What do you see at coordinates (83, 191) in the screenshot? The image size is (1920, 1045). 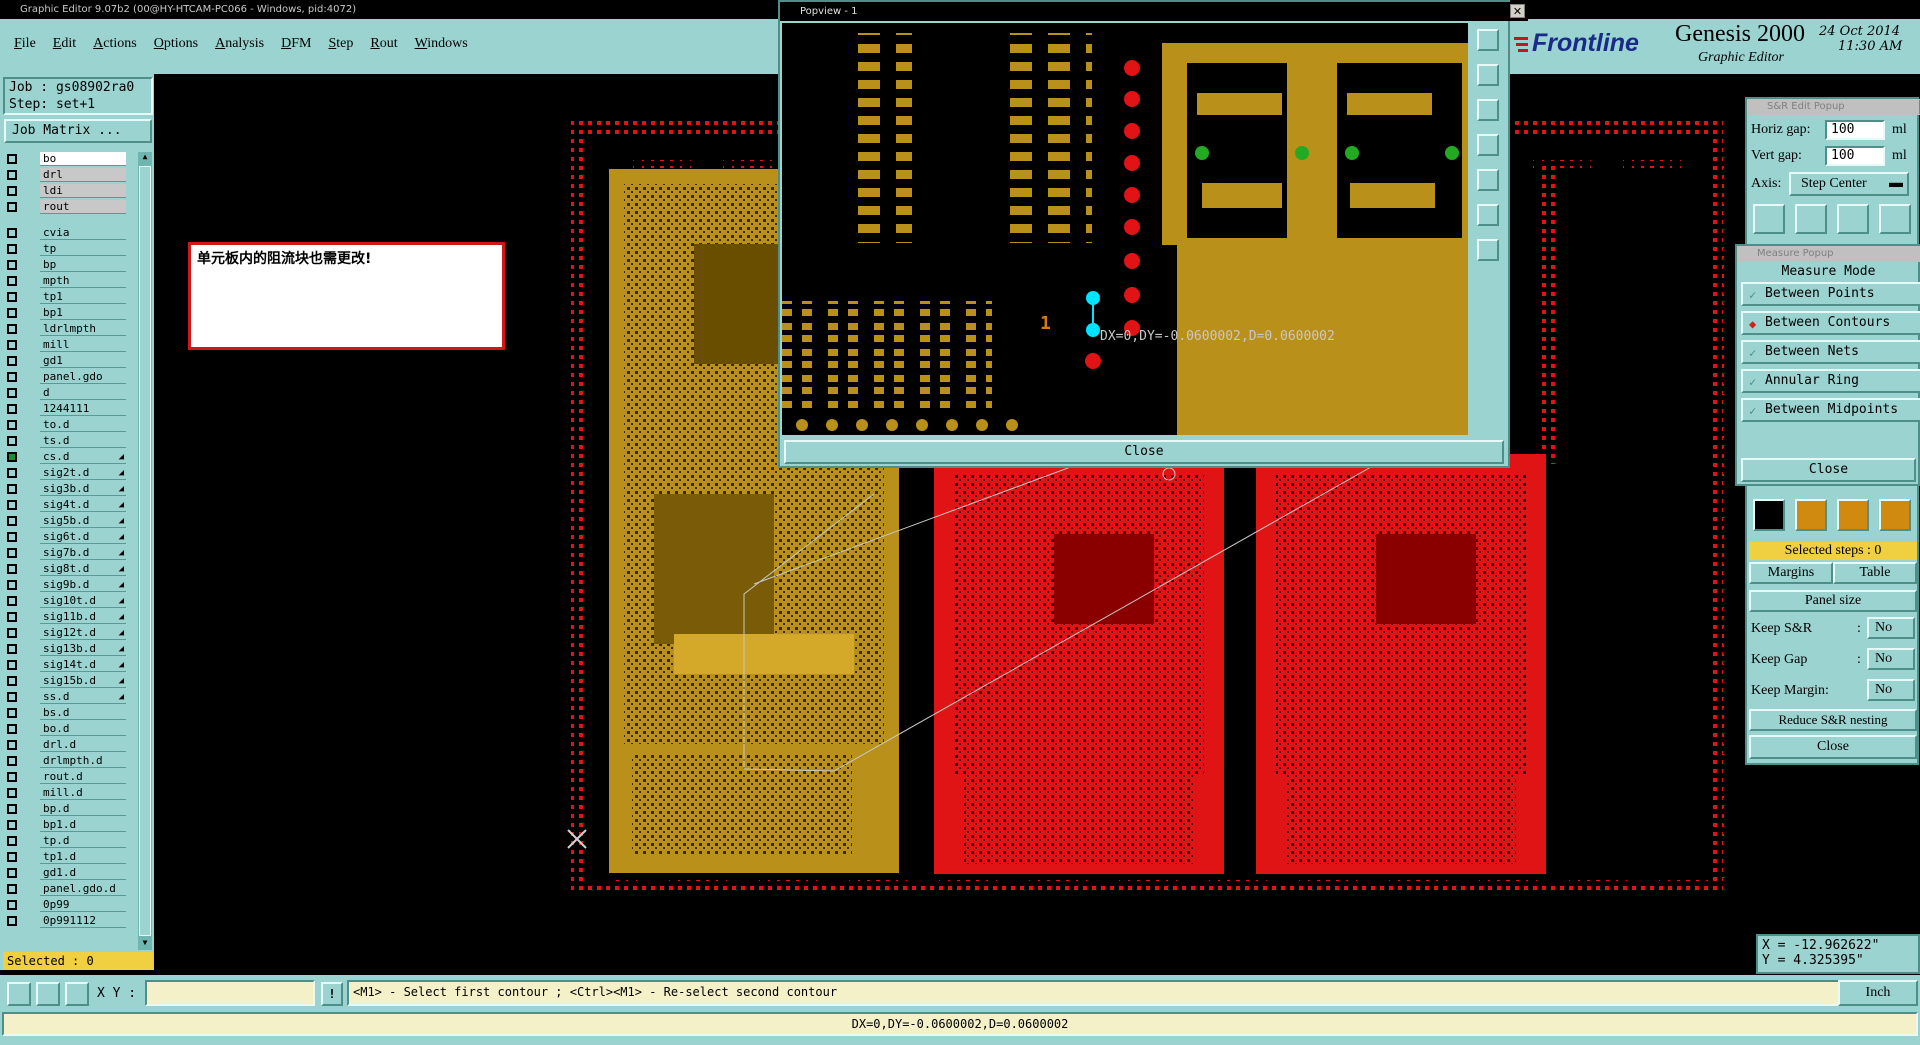 I see `layer-name: ldi` at bounding box center [83, 191].